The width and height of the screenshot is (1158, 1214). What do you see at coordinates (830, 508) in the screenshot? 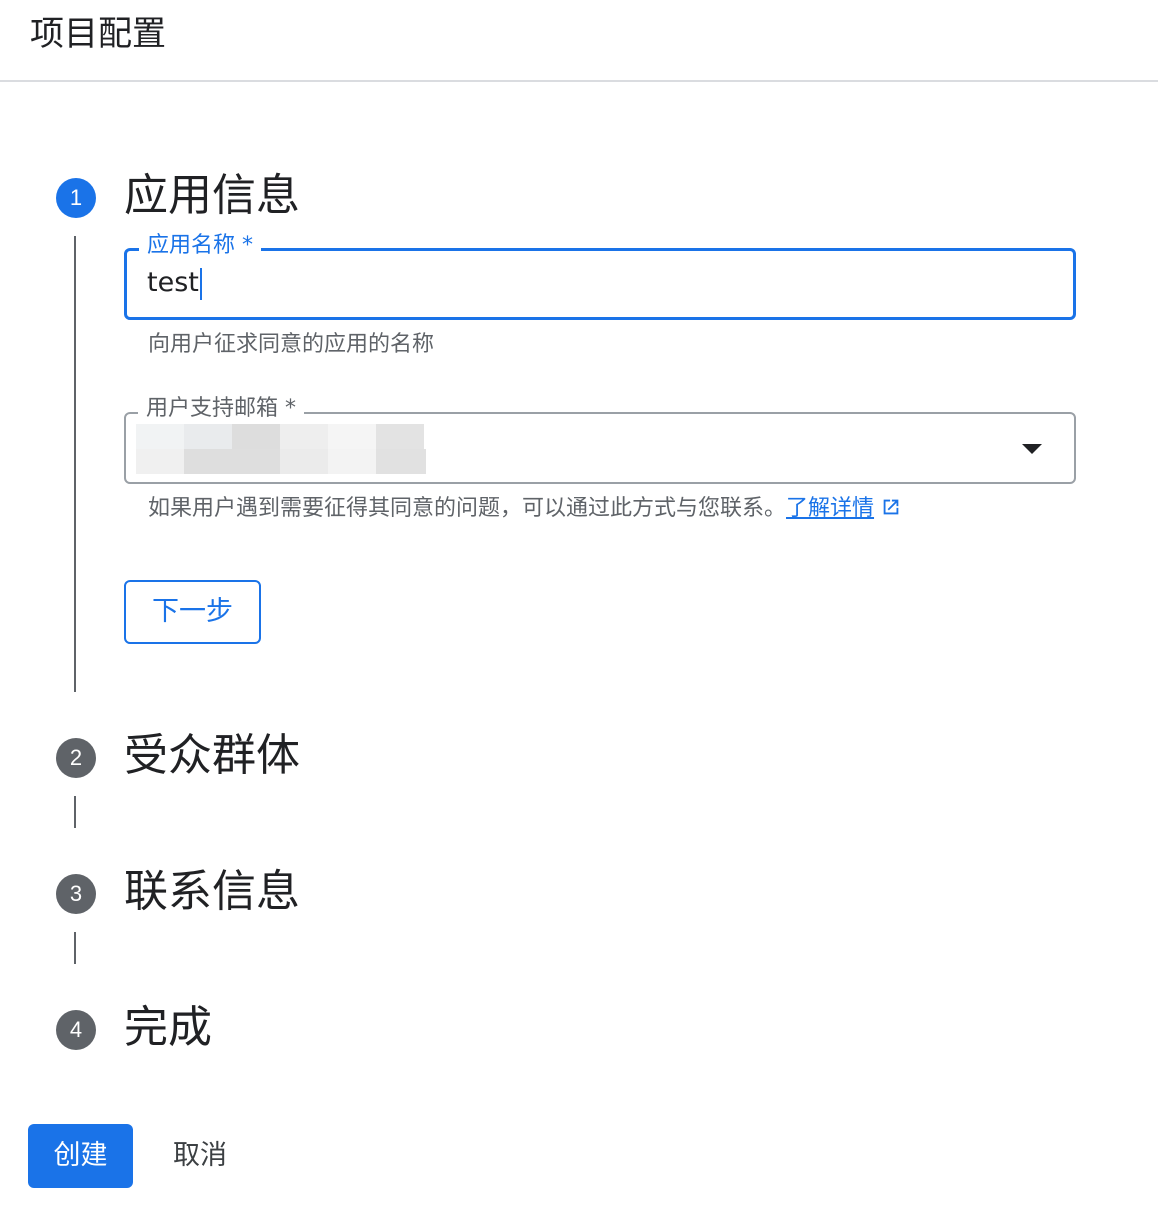
I see `learn-more-link: 了解详情` at bounding box center [830, 508].